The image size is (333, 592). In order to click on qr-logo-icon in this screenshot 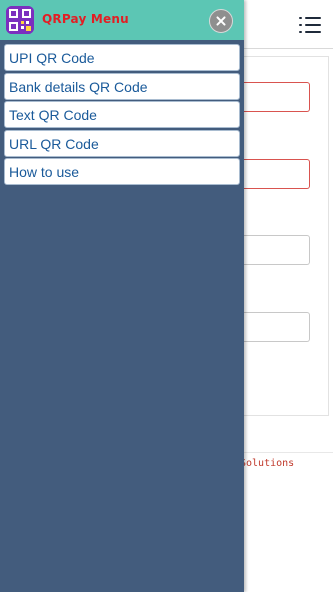, I will do `click(20, 20)`.